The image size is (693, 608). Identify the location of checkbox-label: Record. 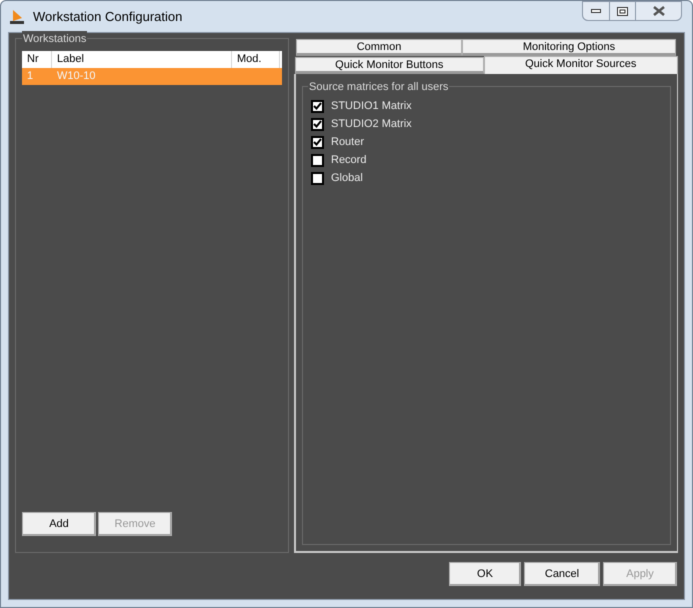
(348, 160).